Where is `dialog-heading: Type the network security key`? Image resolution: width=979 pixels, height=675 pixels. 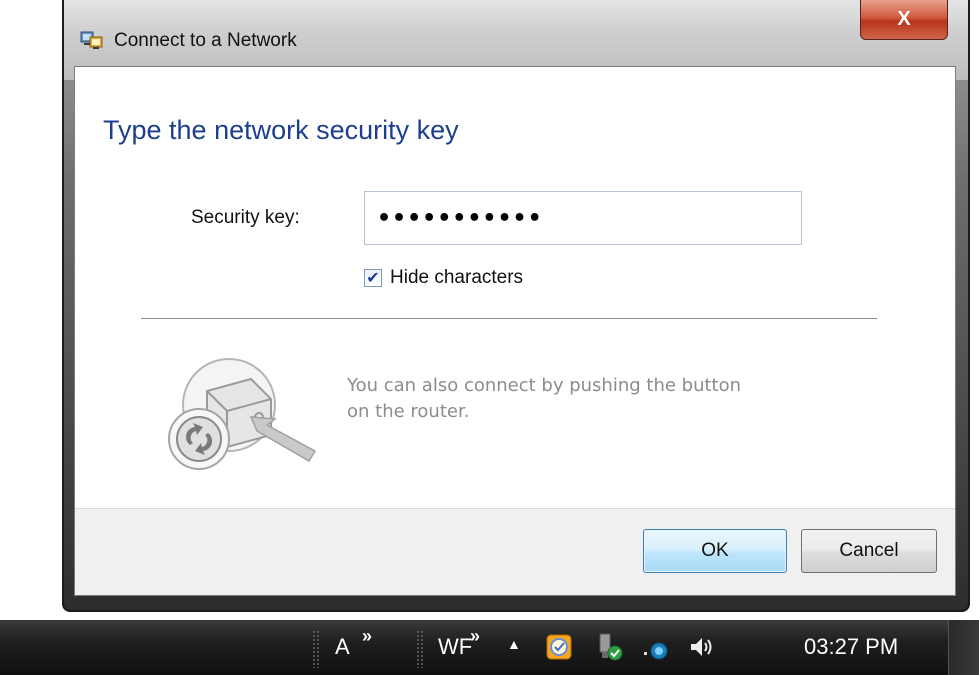 dialog-heading: Type the network security key is located at coordinates (281, 130).